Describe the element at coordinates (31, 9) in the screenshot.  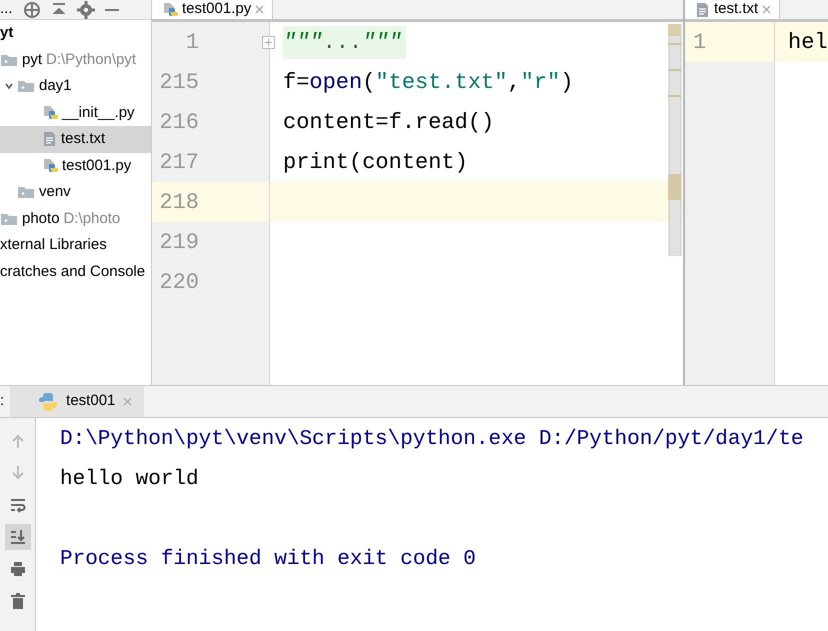
I see `crosshair-icon` at that location.